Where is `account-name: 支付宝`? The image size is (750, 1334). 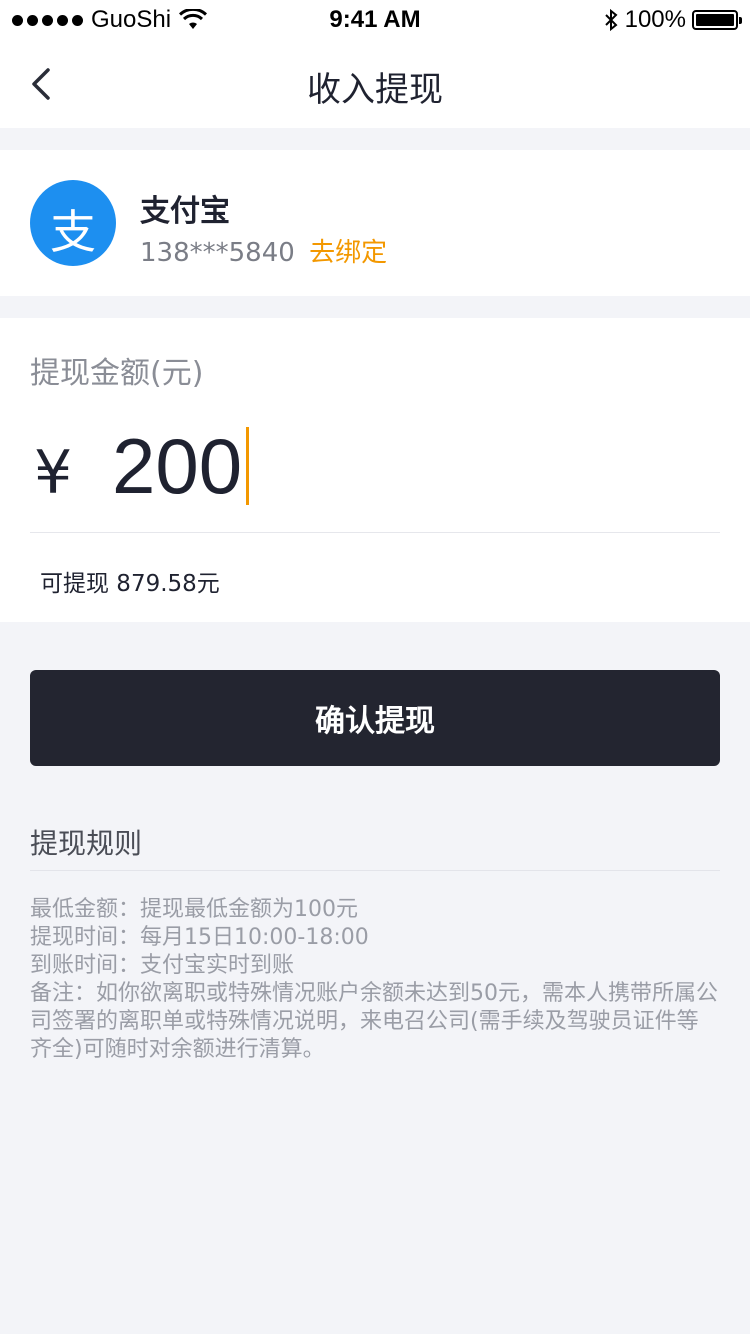 account-name: 支付宝 is located at coordinates (185, 211).